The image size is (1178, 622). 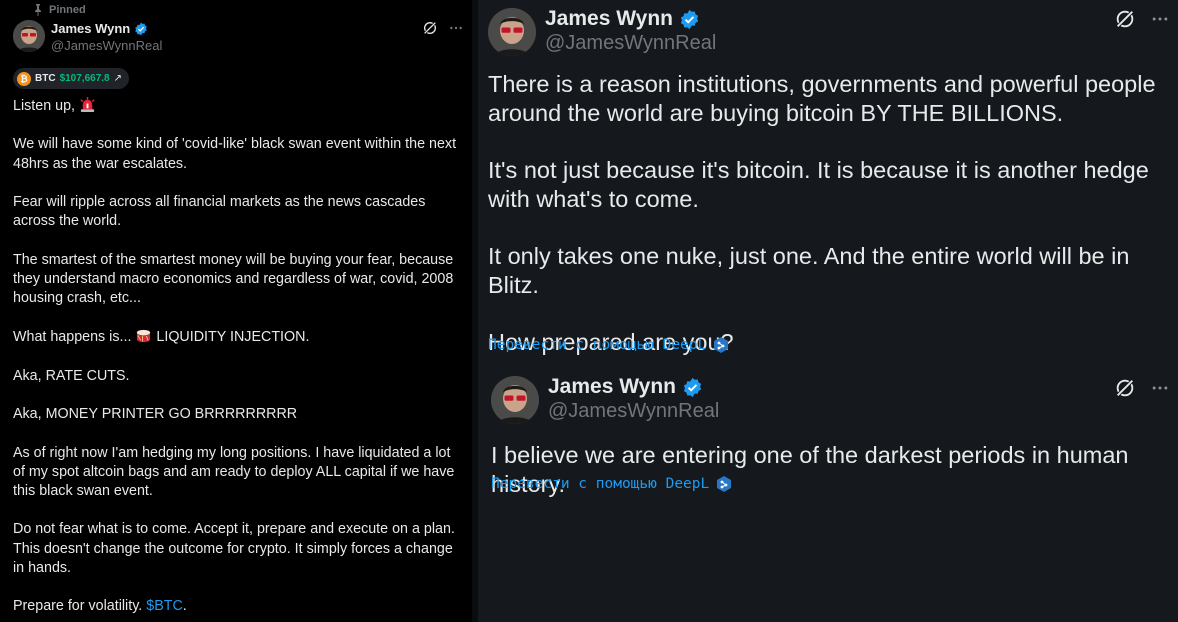 What do you see at coordinates (164, 606) in the screenshot?
I see `cashtag-link: $BTC` at bounding box center [164, 606].